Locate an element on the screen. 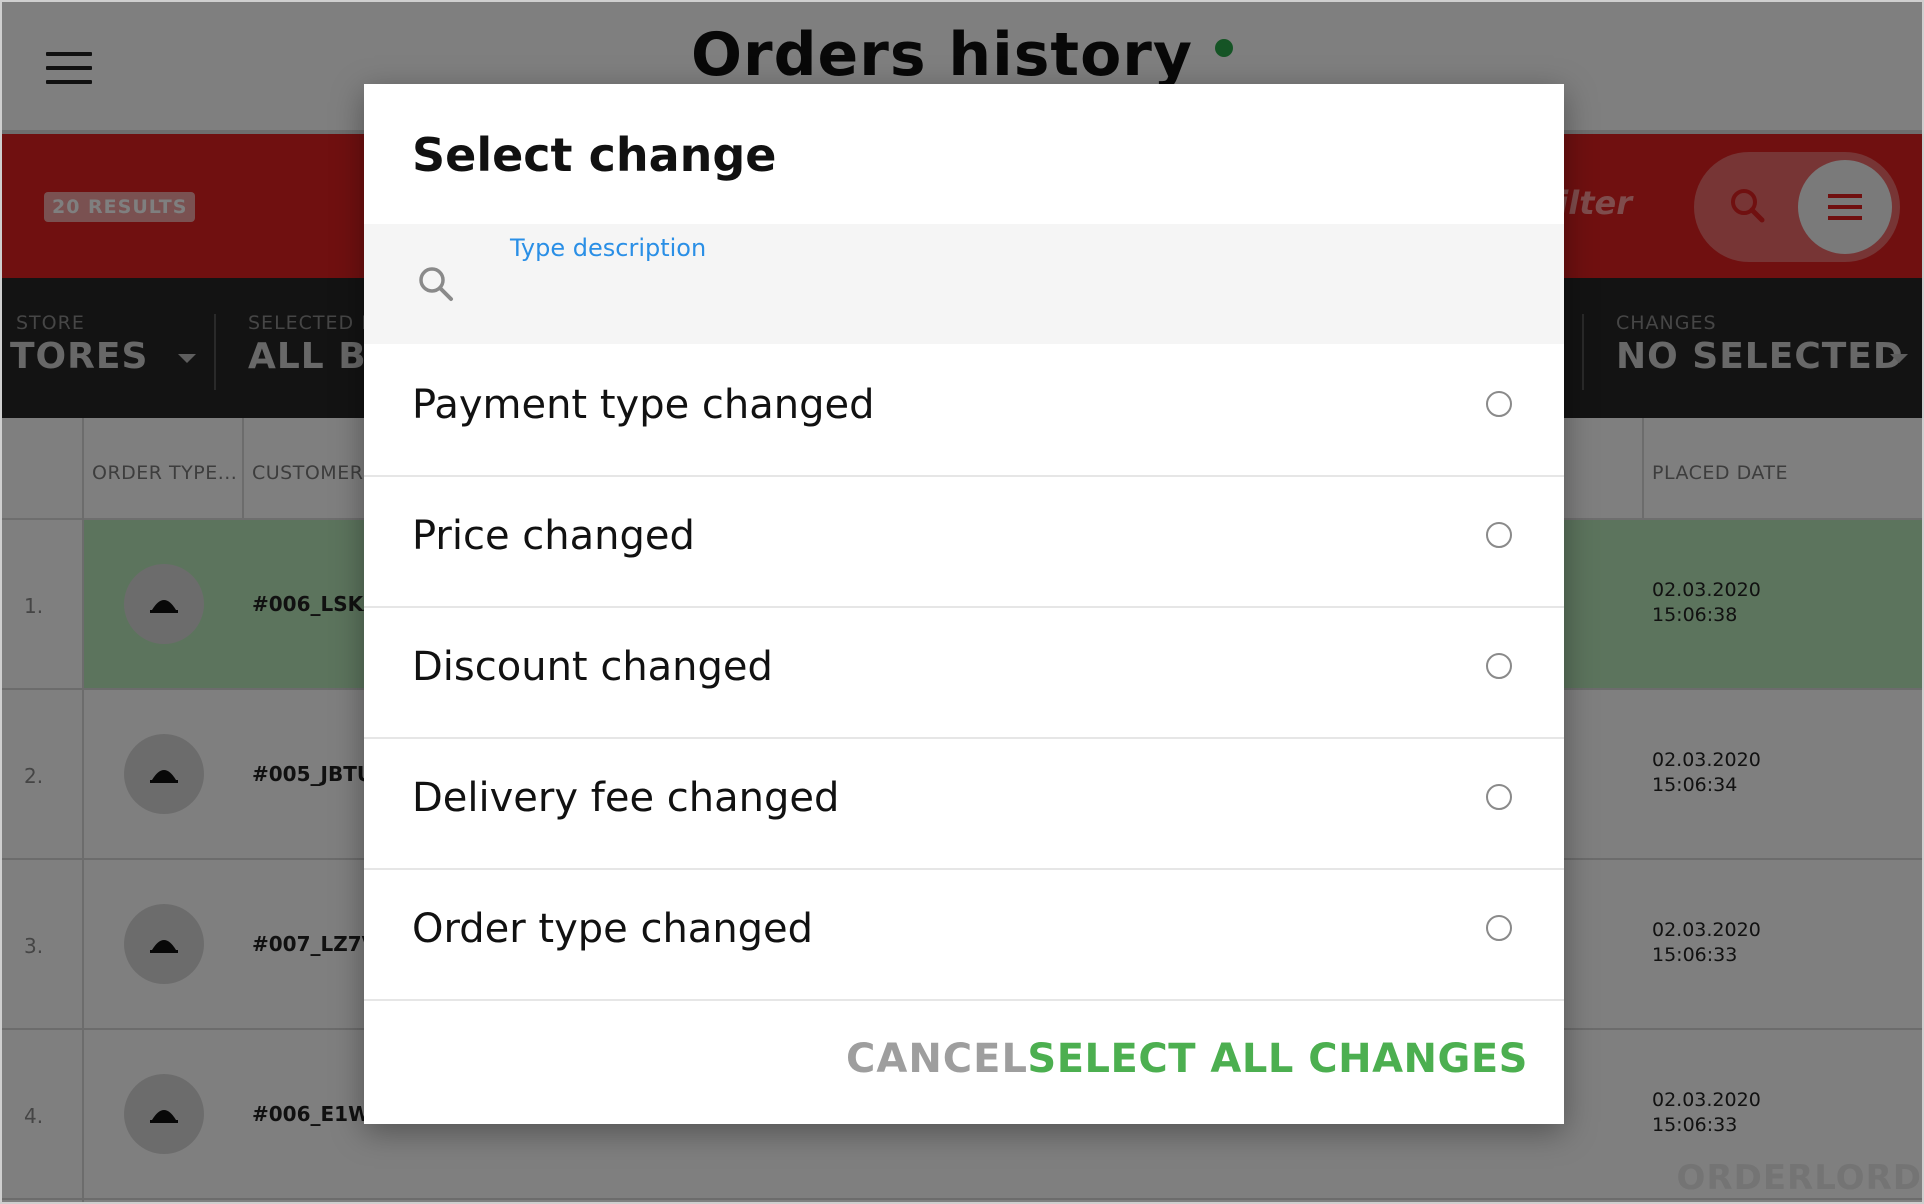  dialog-title: Select change is located at coordinates (594, 155).